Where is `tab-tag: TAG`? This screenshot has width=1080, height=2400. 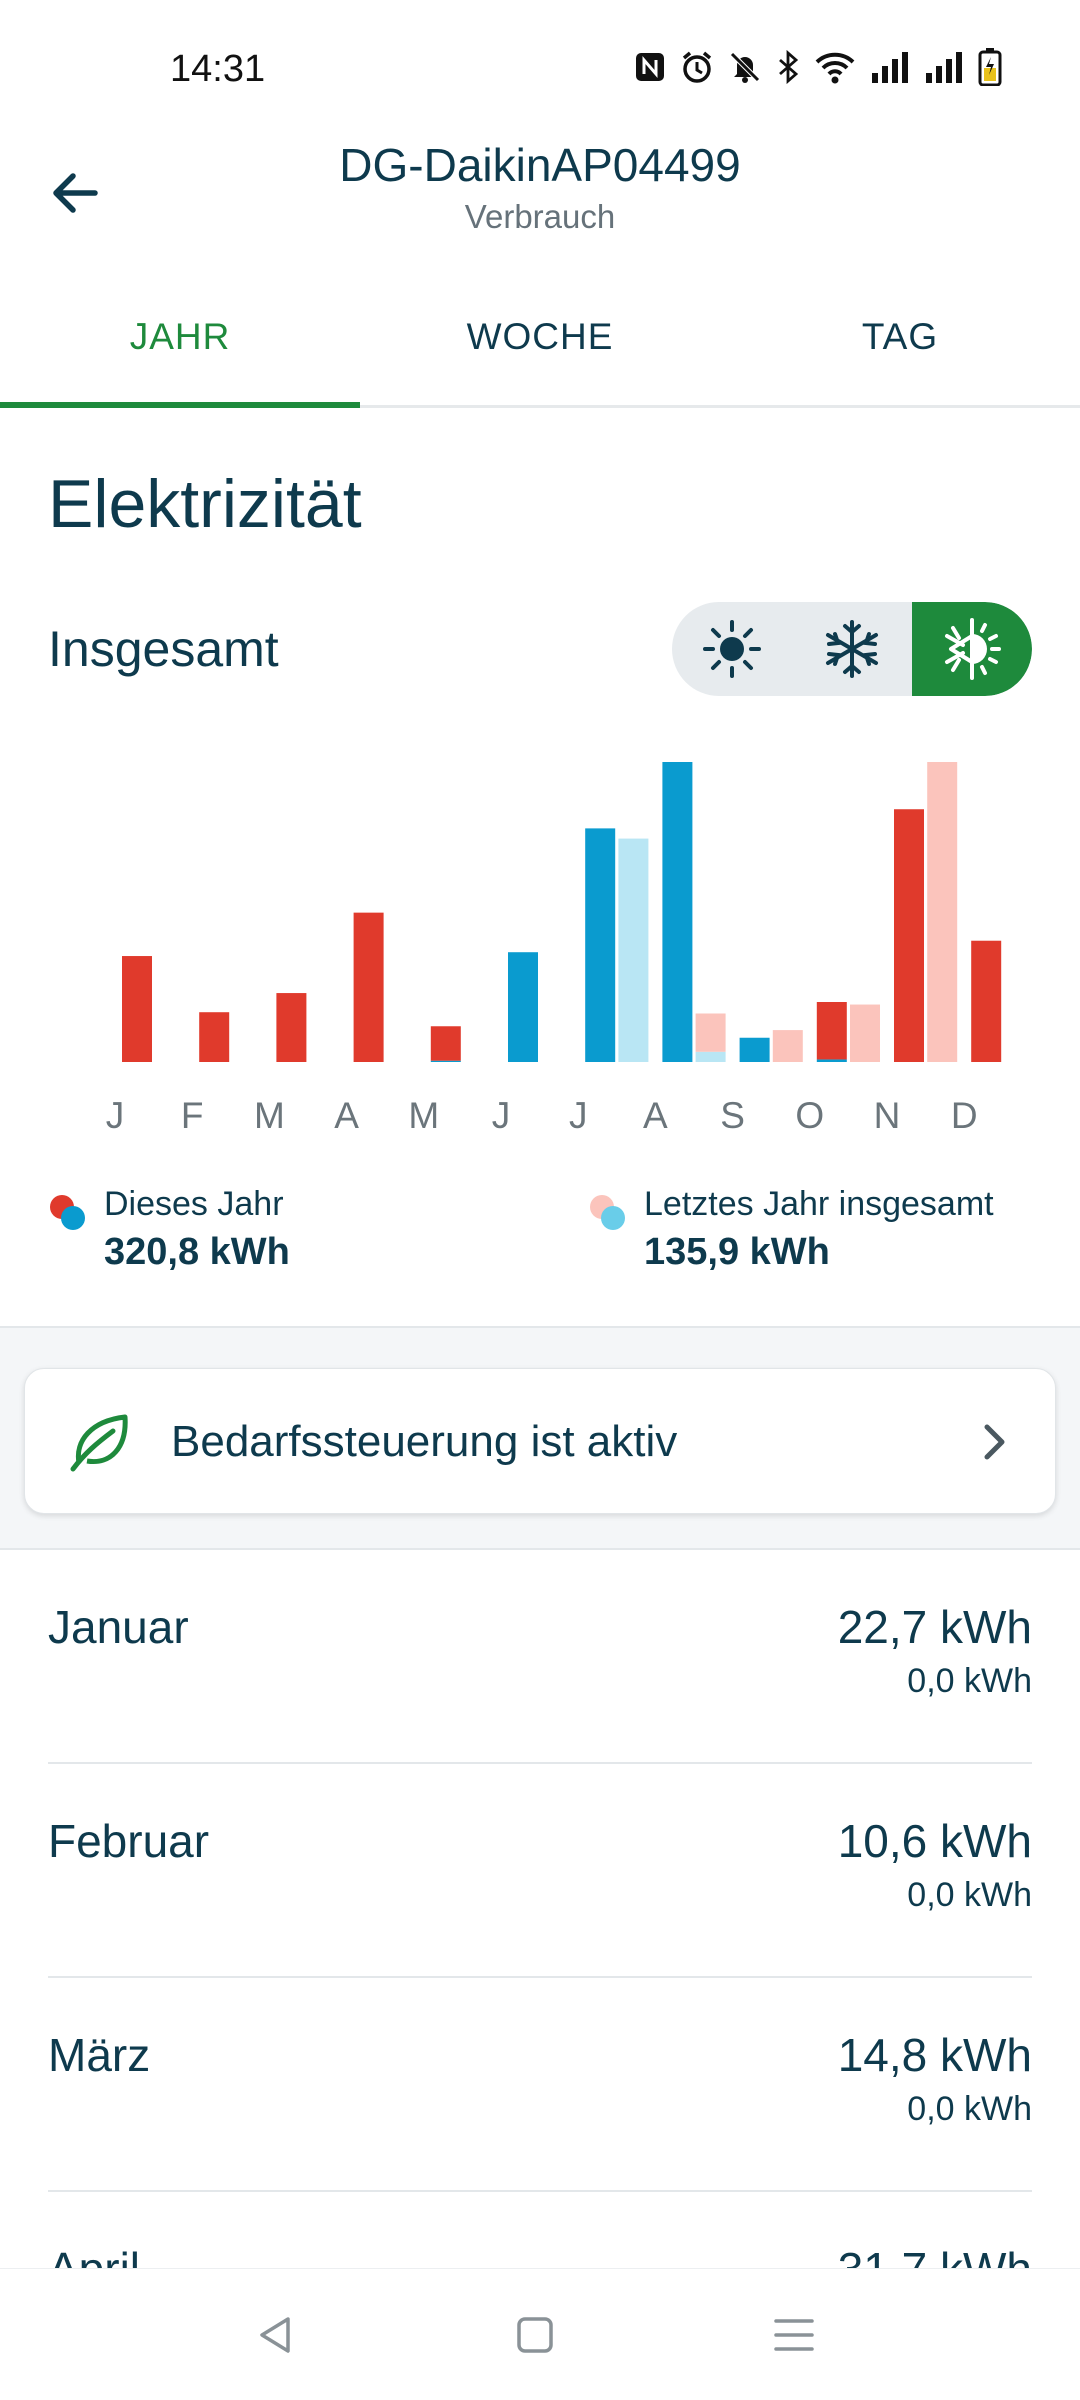
tab-tag: TAG is located at coordinates (900, 337).